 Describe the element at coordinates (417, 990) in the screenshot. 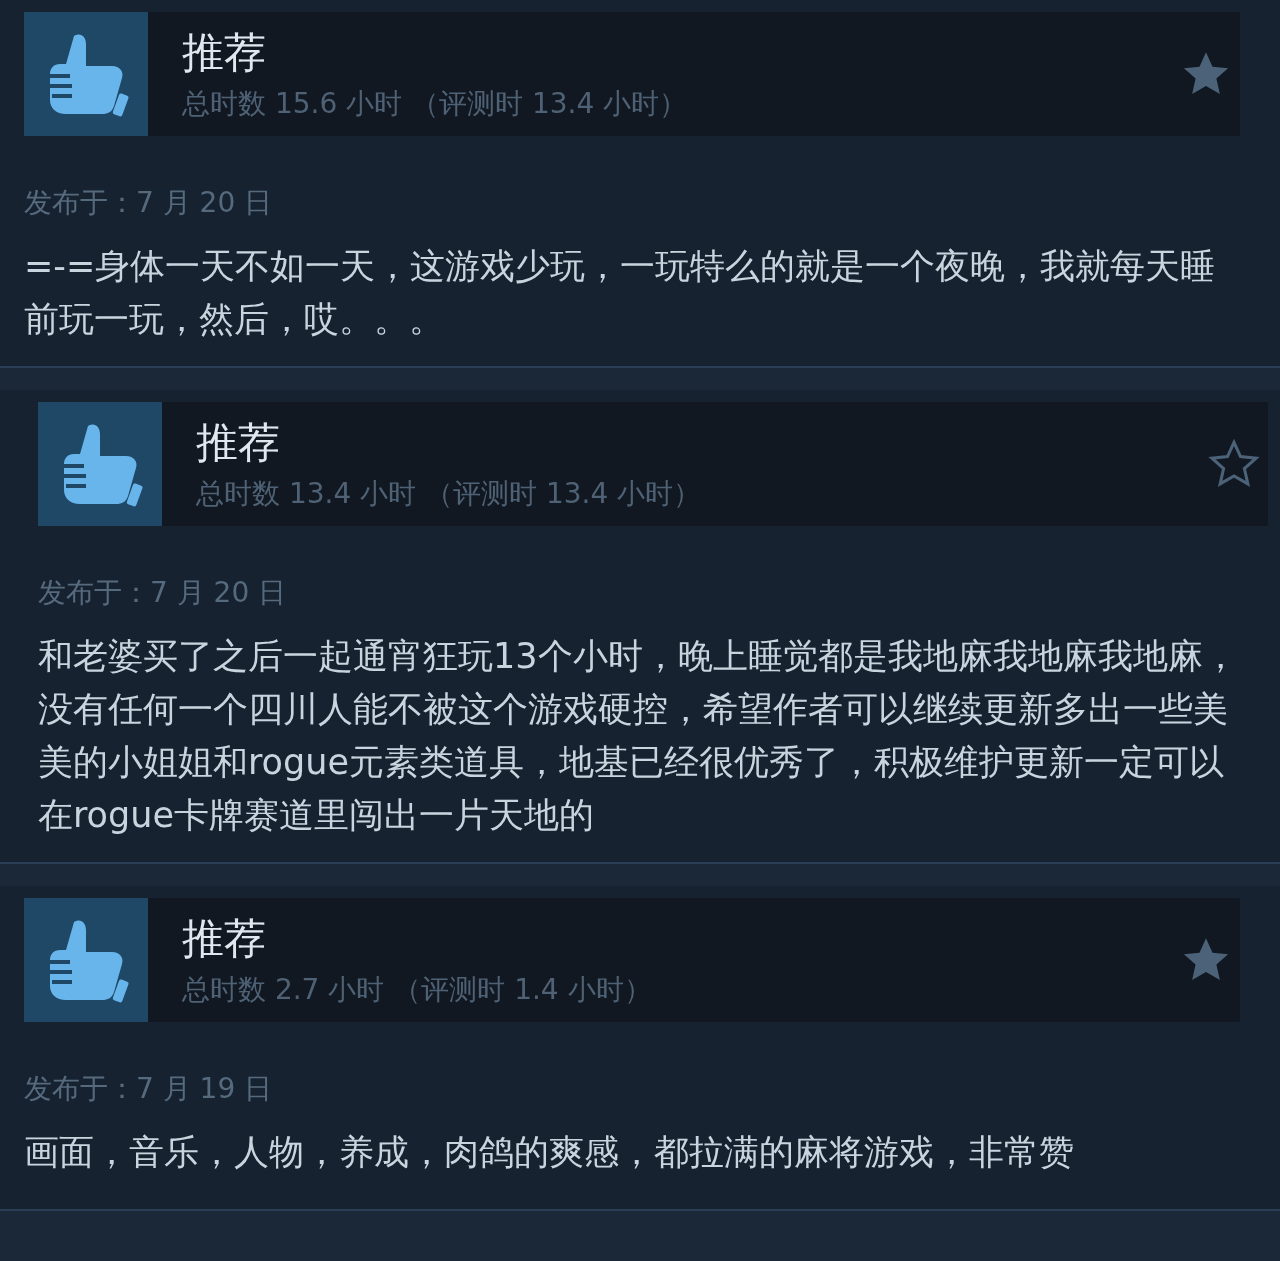

I see `playtime-text: 总时数 2.7 小时 （评测时 1.4 小时）` at that location.